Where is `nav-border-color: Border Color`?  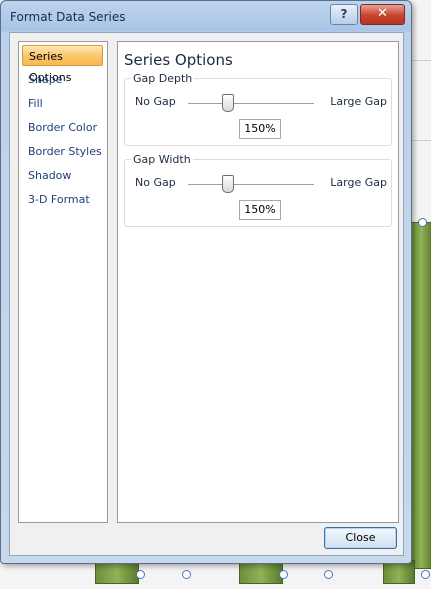 nav-border-color: Border Color is located at coordinates (62, 127).